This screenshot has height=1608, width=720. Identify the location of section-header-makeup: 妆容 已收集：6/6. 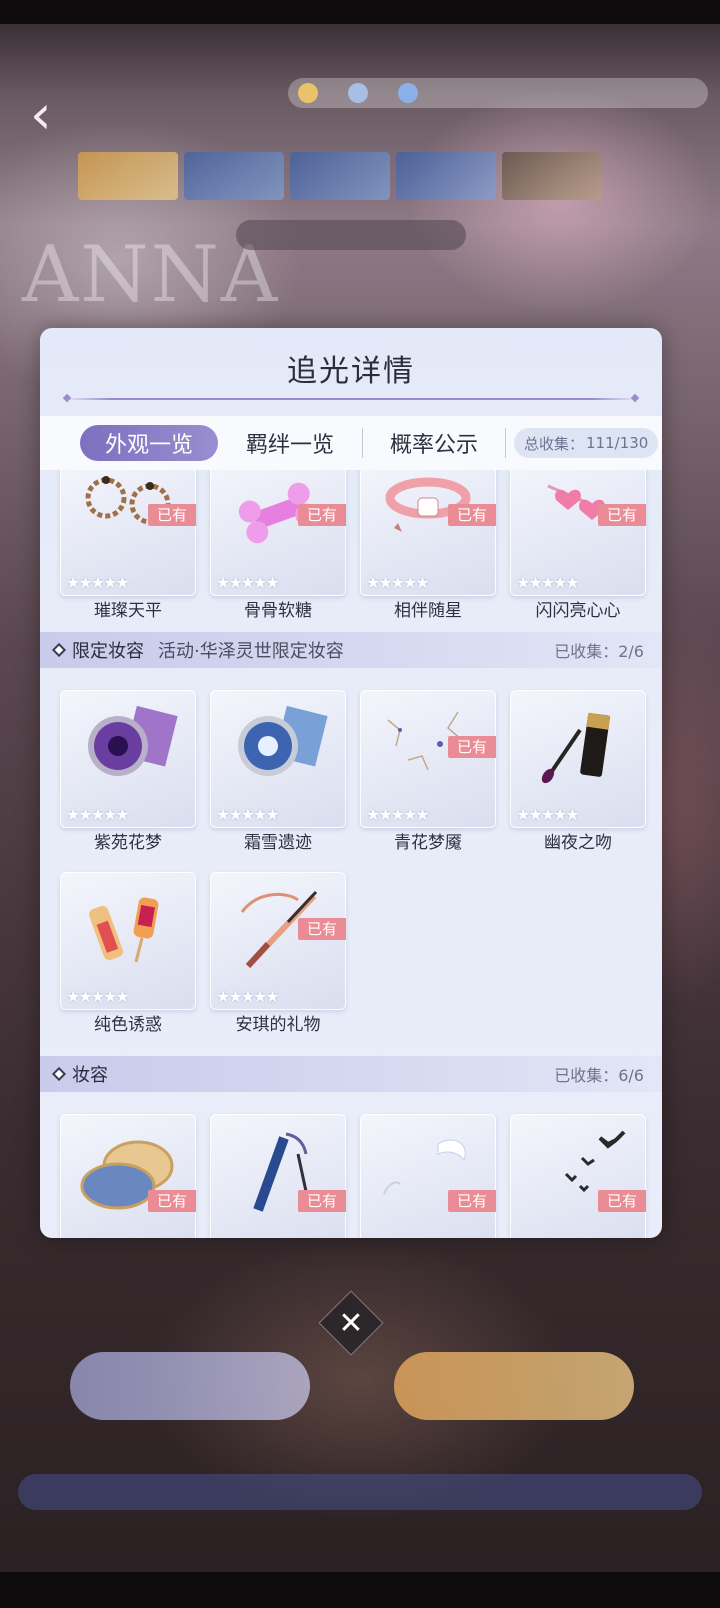
(351, 1074).